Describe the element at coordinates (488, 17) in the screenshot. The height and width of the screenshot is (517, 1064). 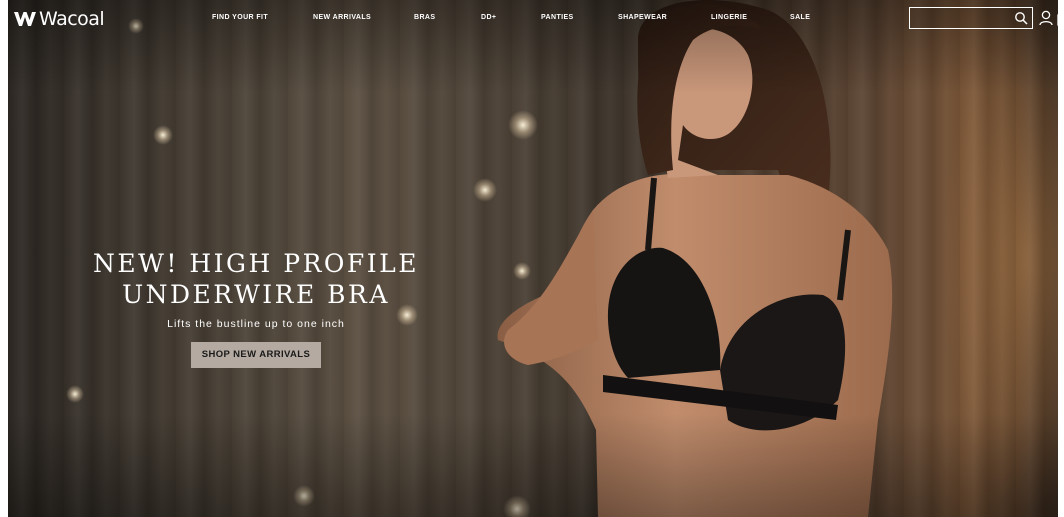
I see `nav-dd-plus: DD+` at that location.